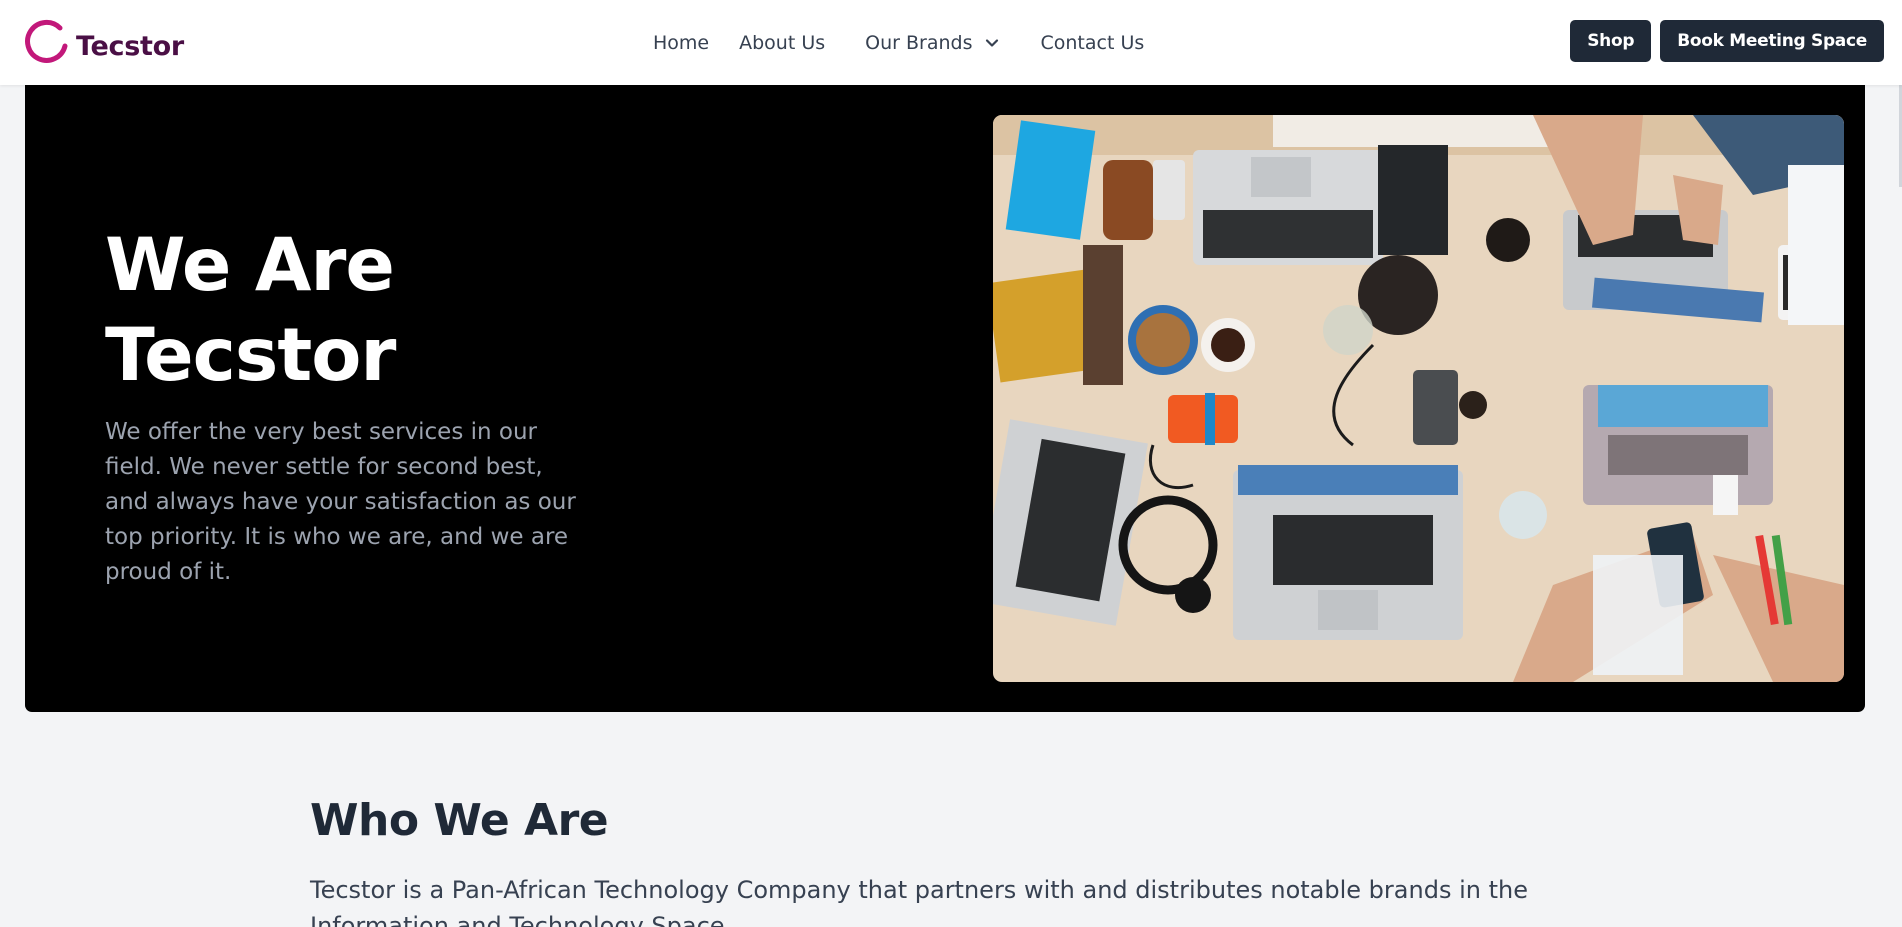 The height and width of the screenshot is (927, 1902). I want to click on hero-title-line-2: Tecstor, so click(250, 355).